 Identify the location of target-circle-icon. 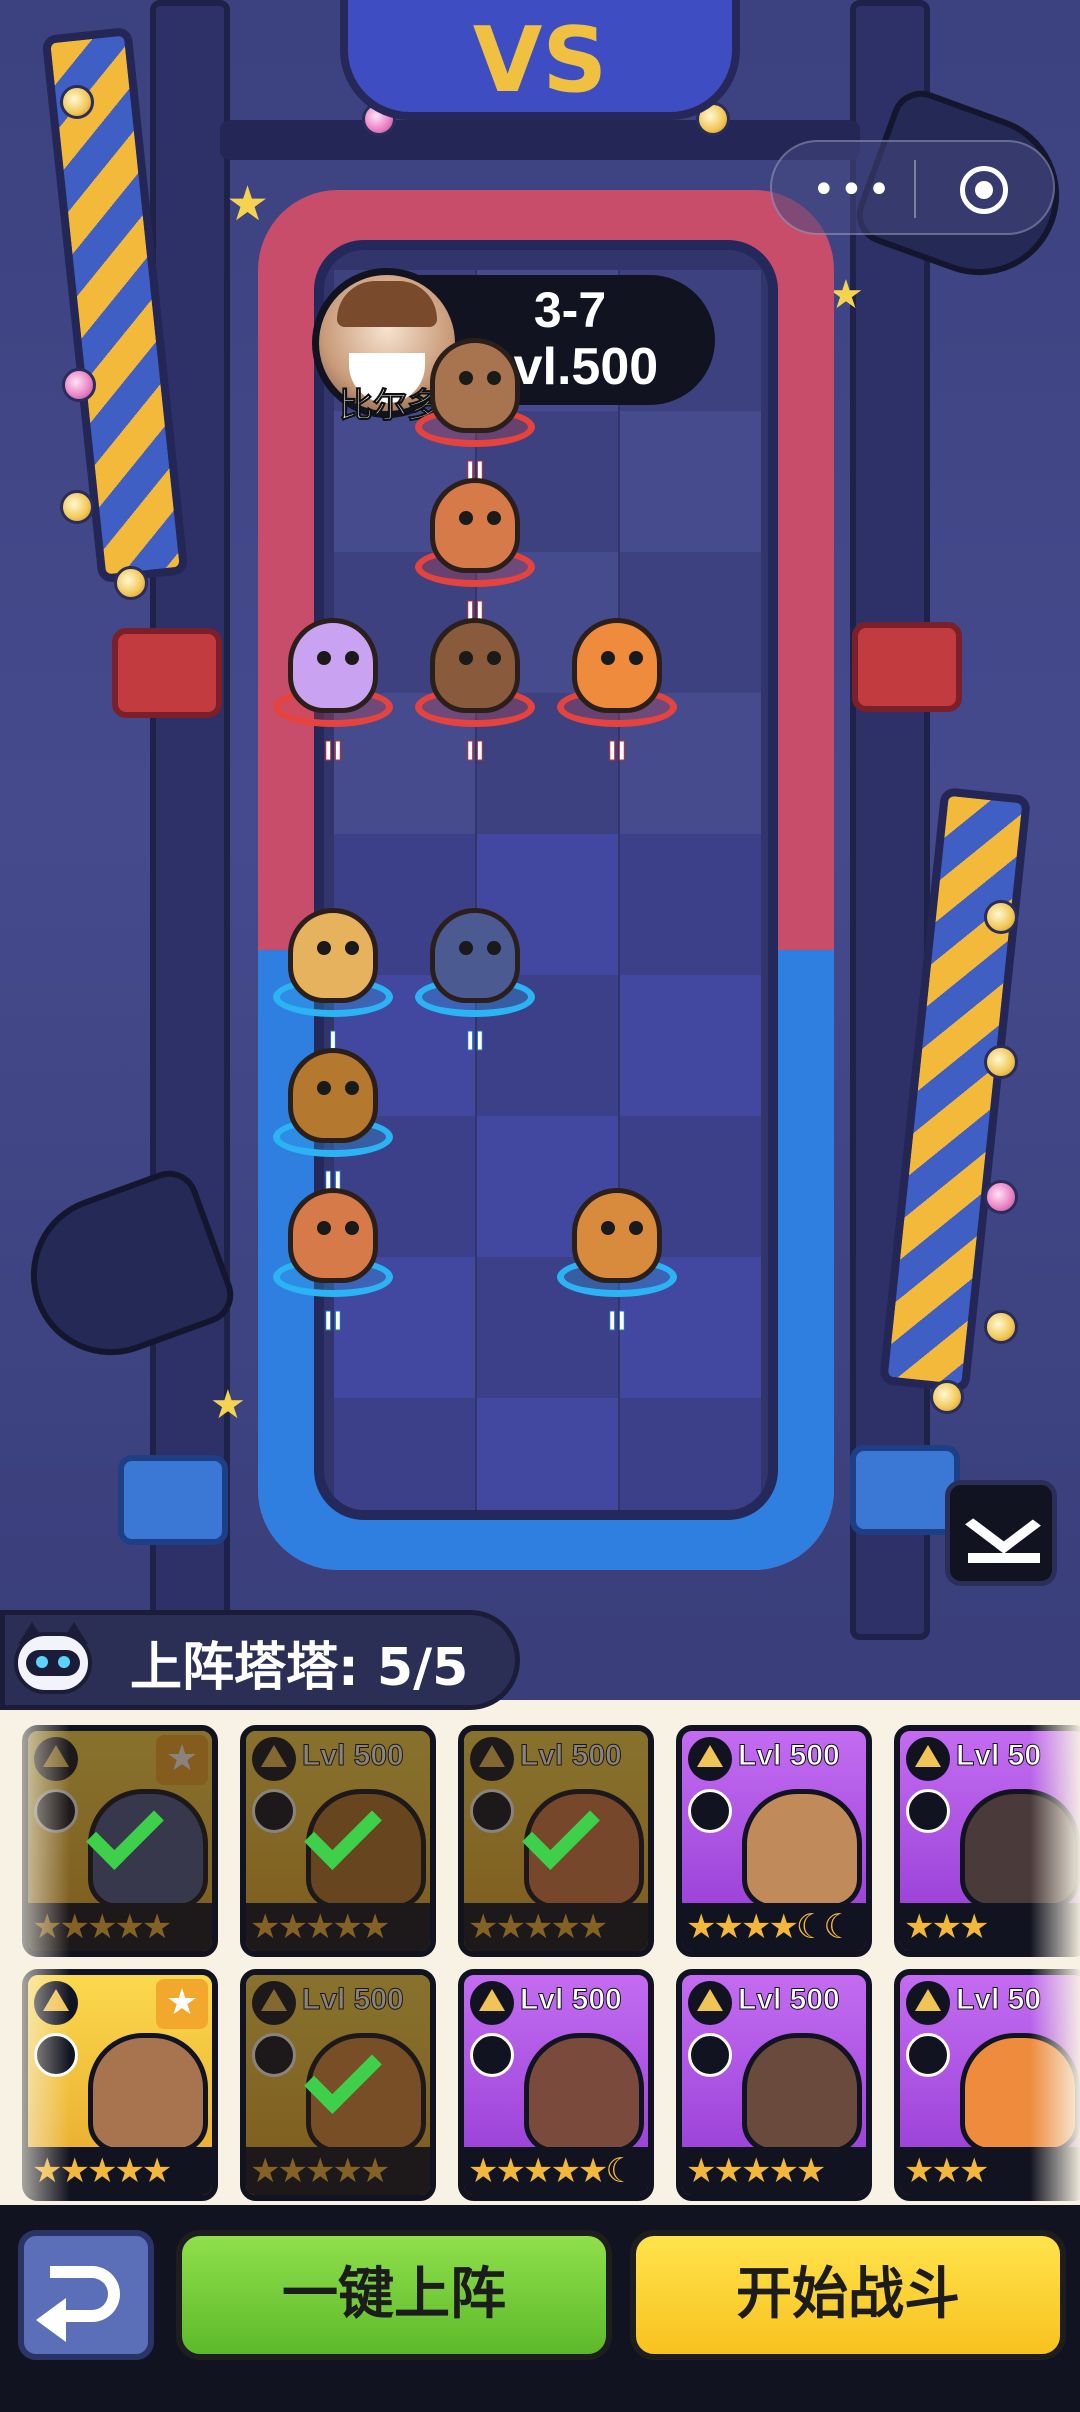
(984, 190).